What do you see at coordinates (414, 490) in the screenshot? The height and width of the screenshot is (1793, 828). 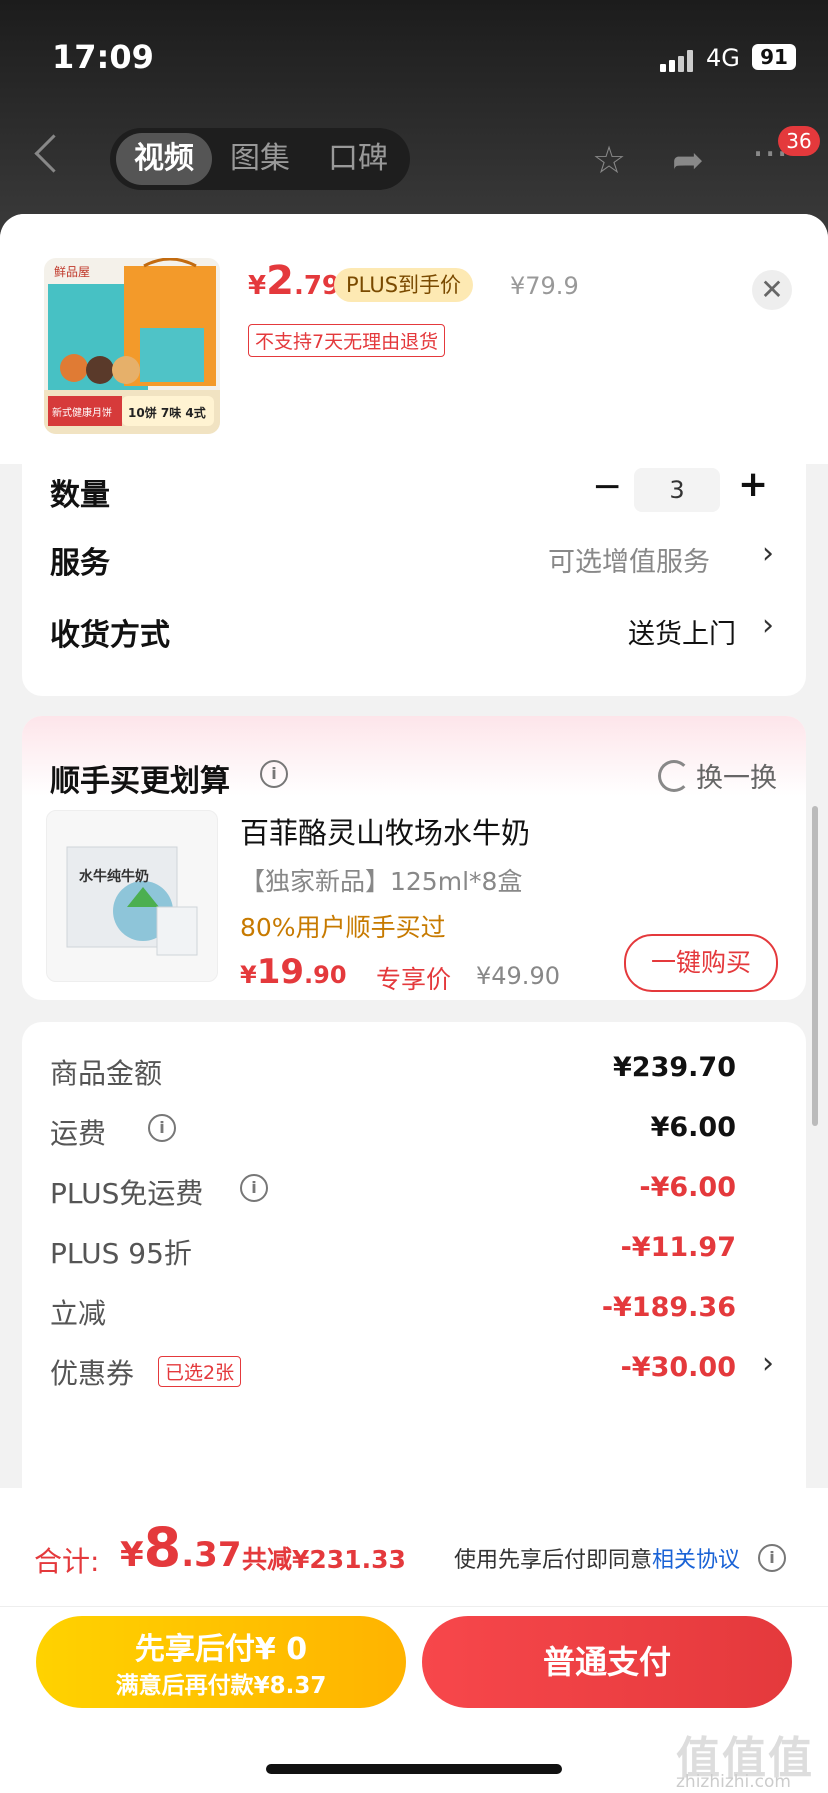 I see `quantity-row: 数量 − 3 +` at bounding box center [414, 490].